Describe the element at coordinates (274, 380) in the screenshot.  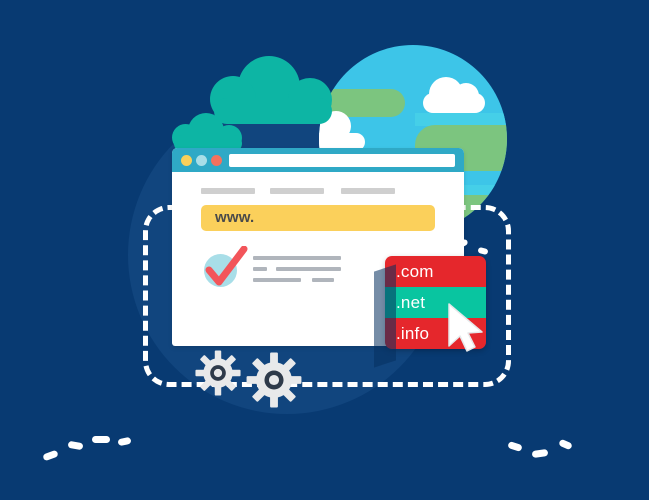
I see `gear-large-icon` at that location.